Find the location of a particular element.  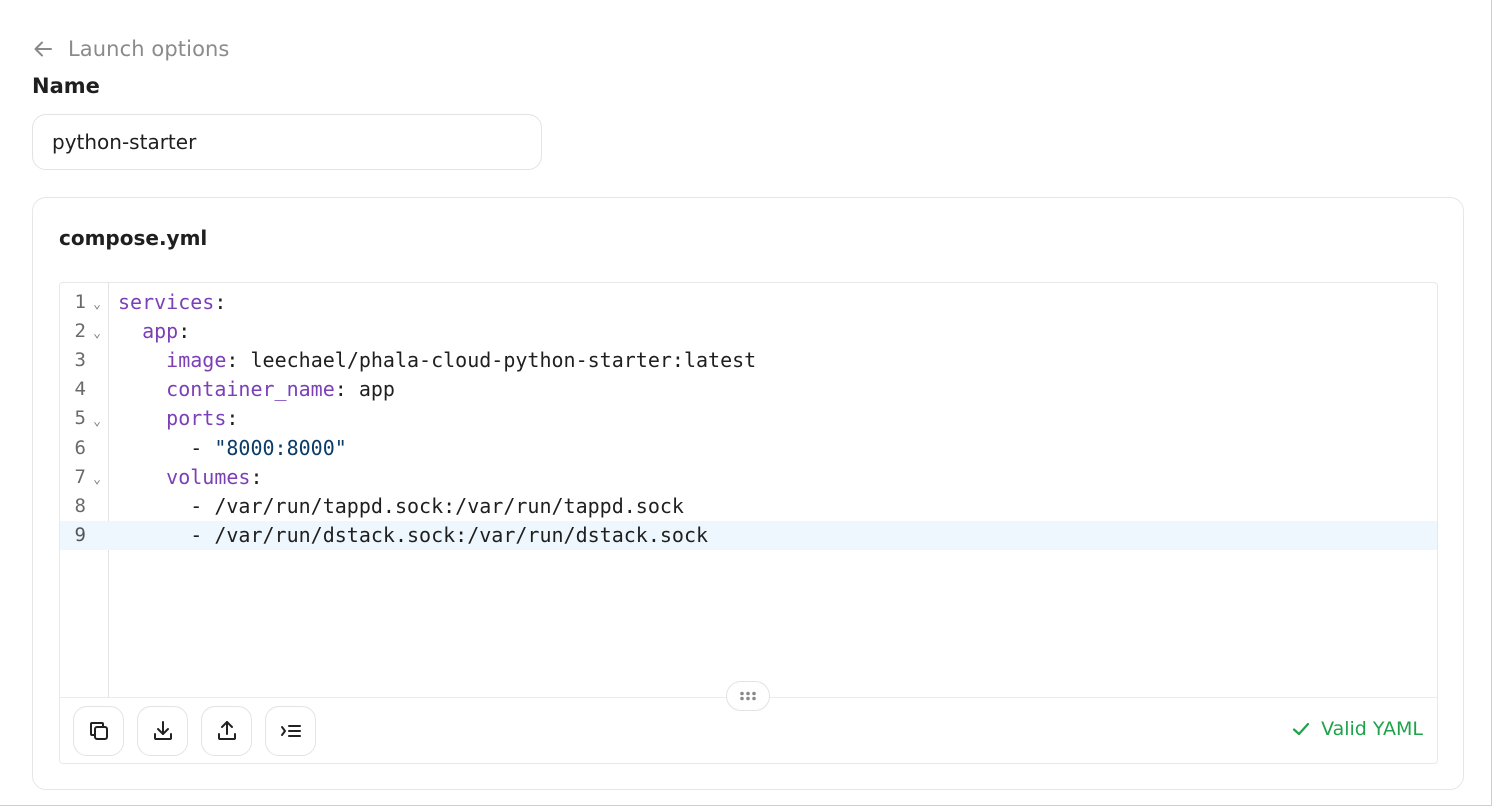

drag-dots-icon is located at coordinates (748, 696).